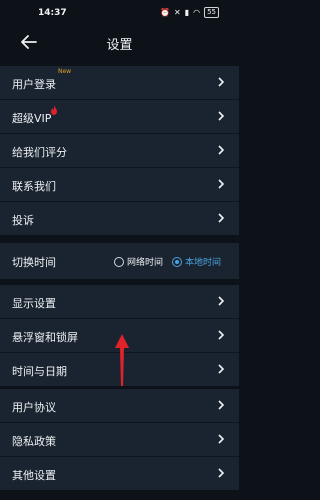 The image size is (320, 500). Describe the element at coordinates (34, 303) in the screenshot. I see `menu-item-label: 显示设置` at that location.